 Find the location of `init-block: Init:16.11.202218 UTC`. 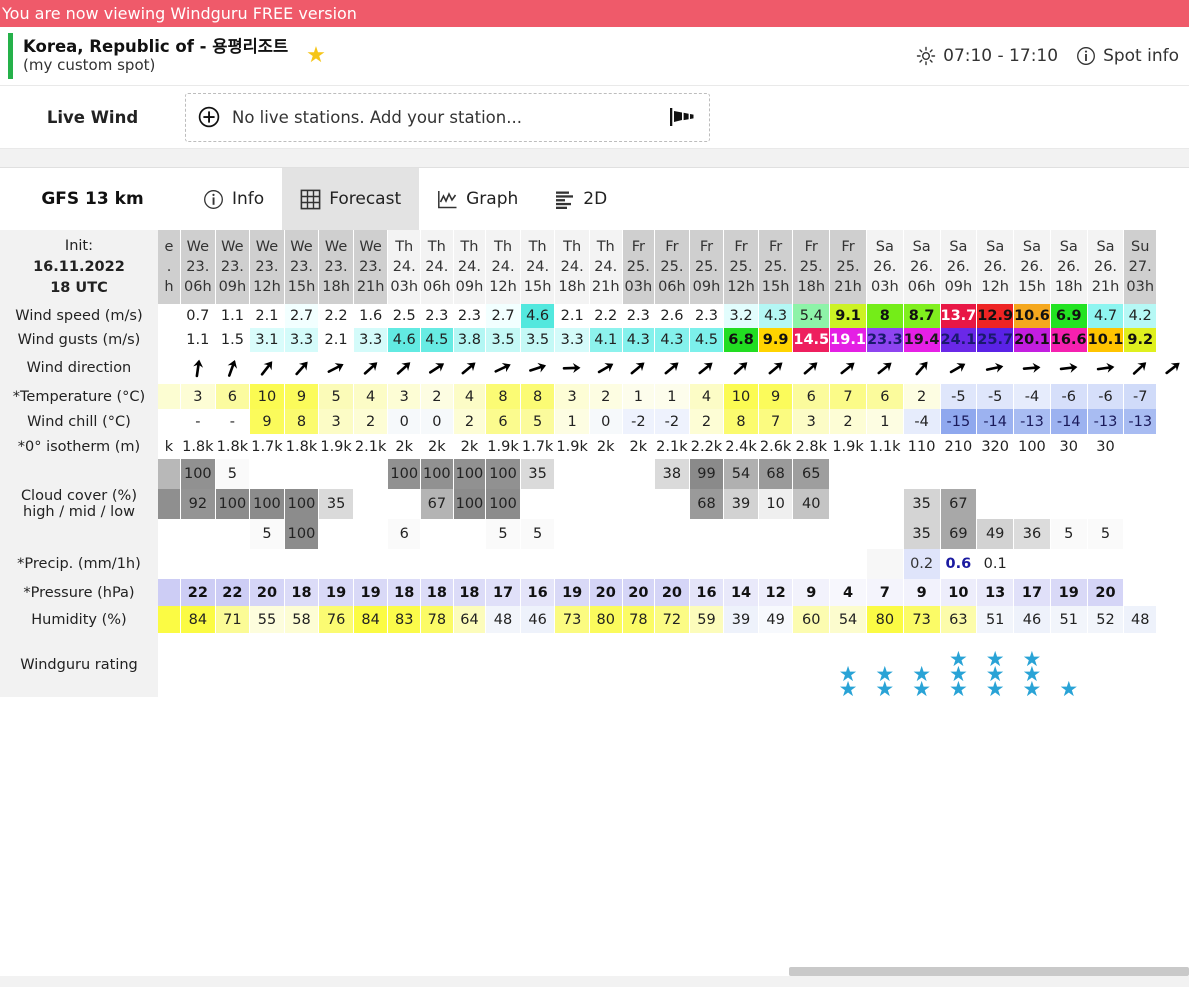

init-block: Init:16.11.202218 UTC is located at coordinates (79, 267).